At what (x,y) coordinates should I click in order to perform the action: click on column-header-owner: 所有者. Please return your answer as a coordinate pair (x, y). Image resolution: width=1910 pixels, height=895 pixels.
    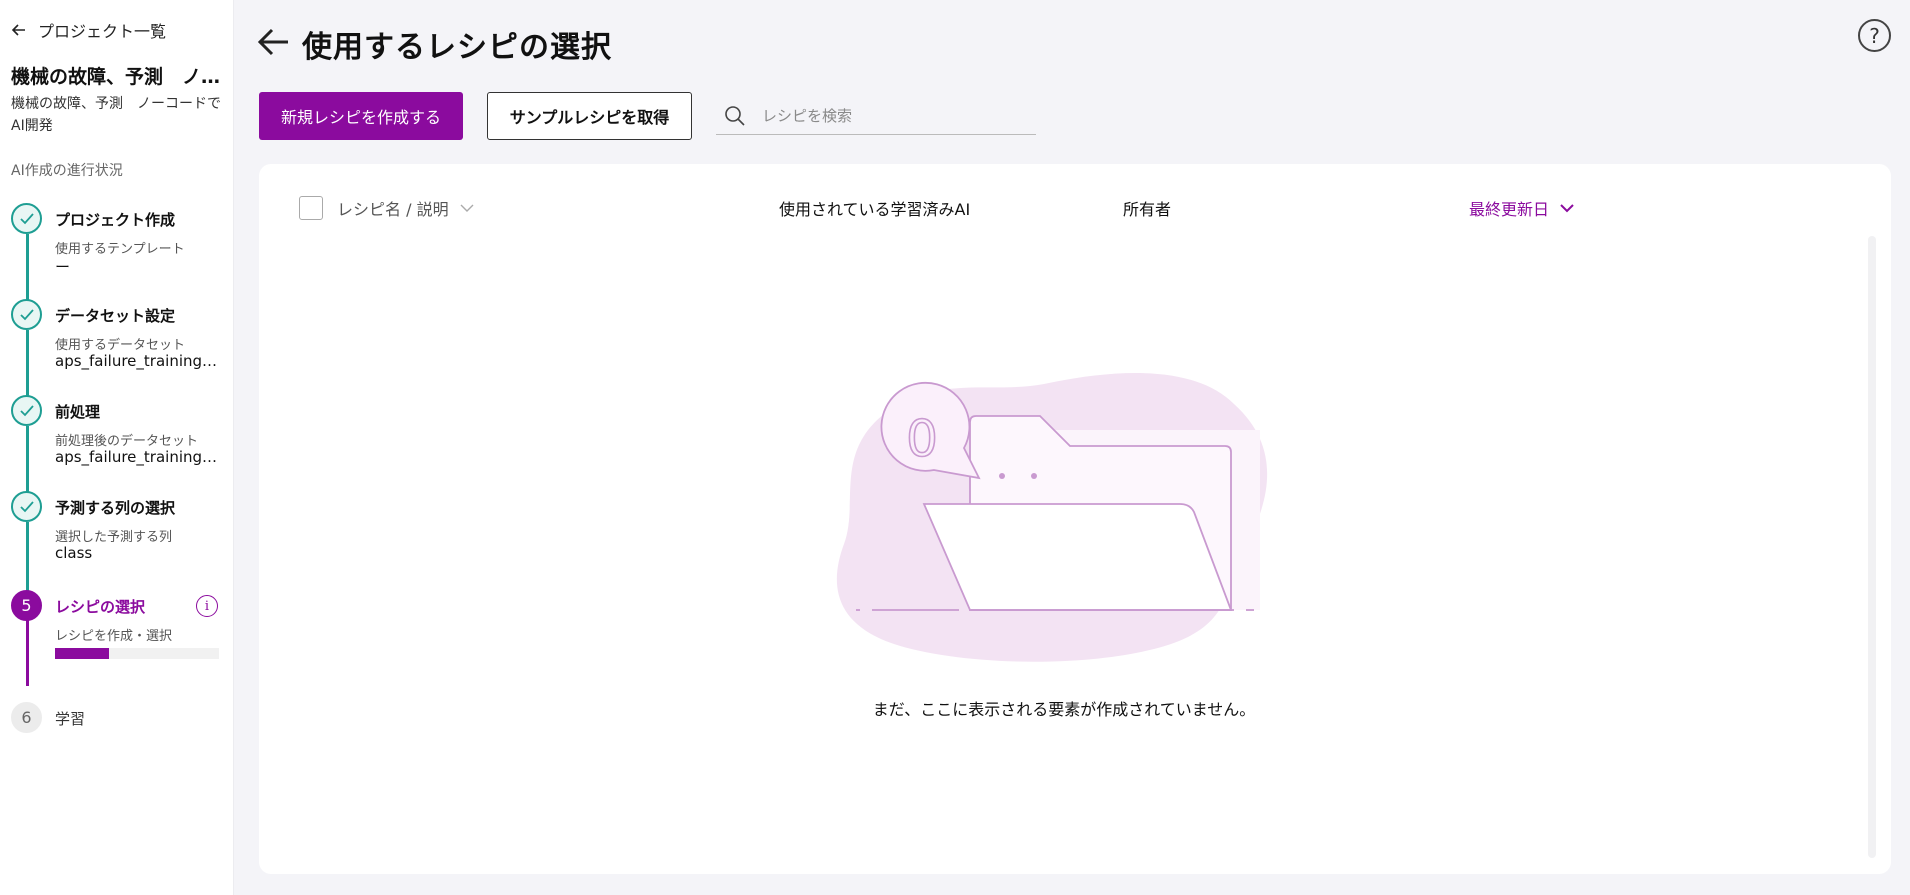
    Looking at the image, I should click on (1147, 209).